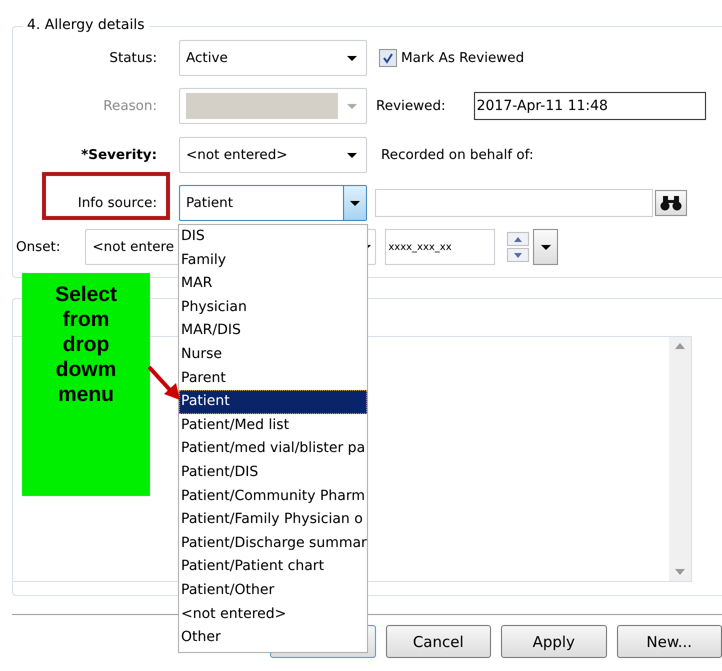 Image resolution: width=722 pixels, height=671 pixels. I want to click on checkbox-label: Mark As Reviewed, so click(462, 58).